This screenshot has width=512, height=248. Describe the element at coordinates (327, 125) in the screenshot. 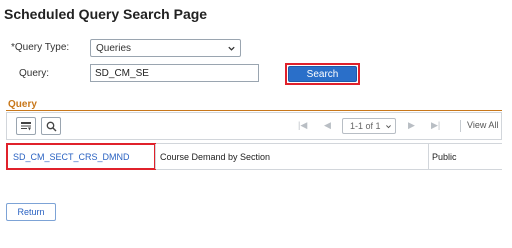

I see `previous-page-icon: ◀` at that location.